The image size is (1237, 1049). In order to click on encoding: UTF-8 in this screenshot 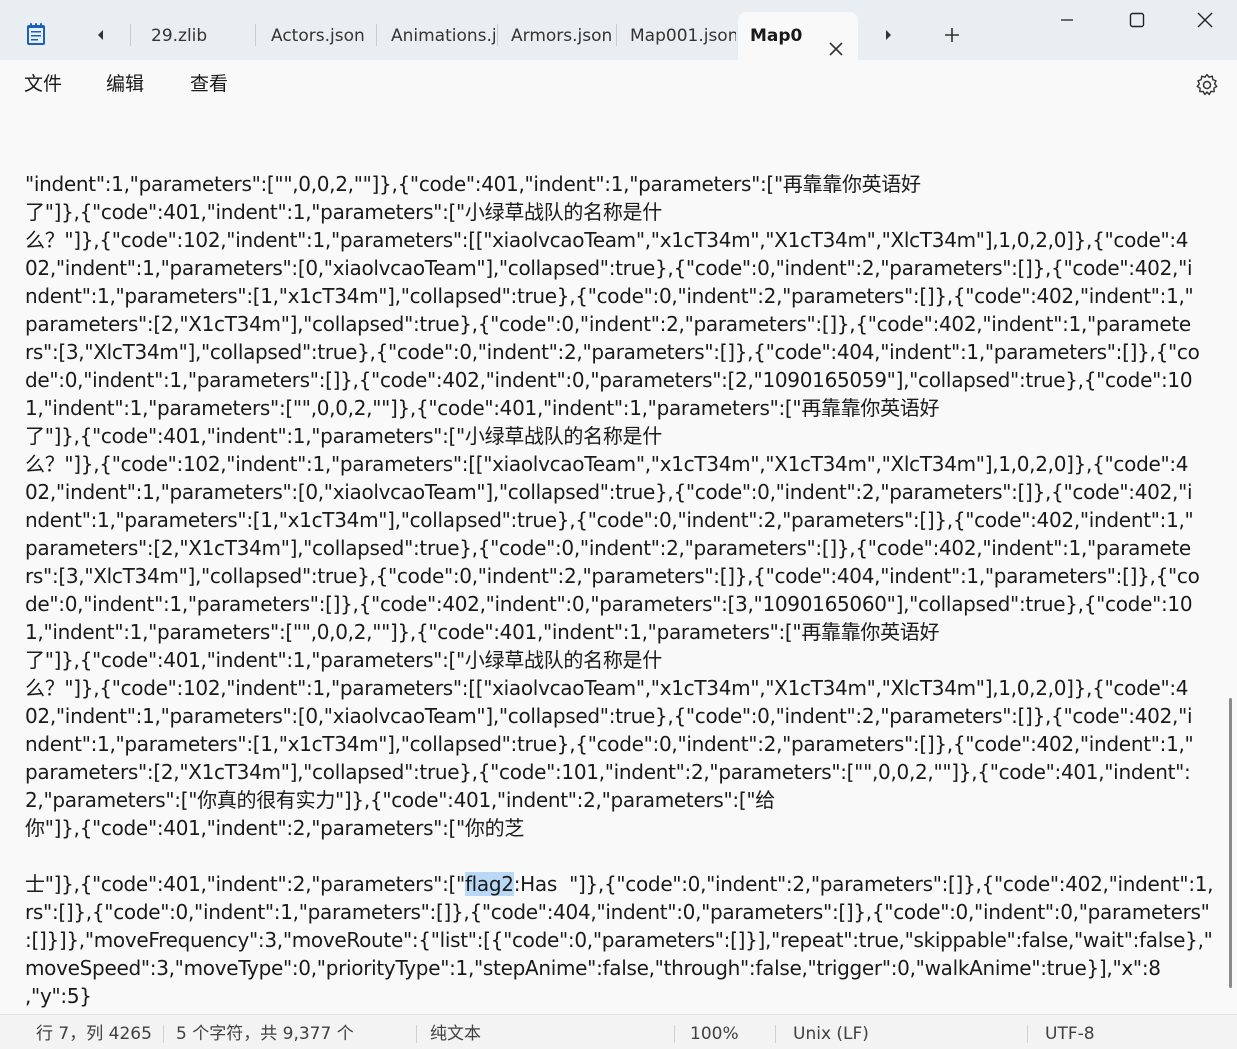, I will do `click(1070, 1032)`.